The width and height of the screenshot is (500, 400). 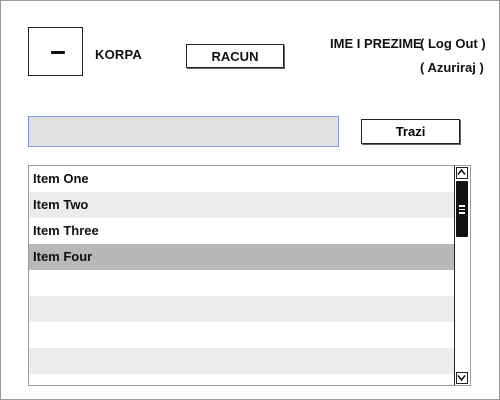 I want to click on chevron-down-icon, so click(x=462, y=378).